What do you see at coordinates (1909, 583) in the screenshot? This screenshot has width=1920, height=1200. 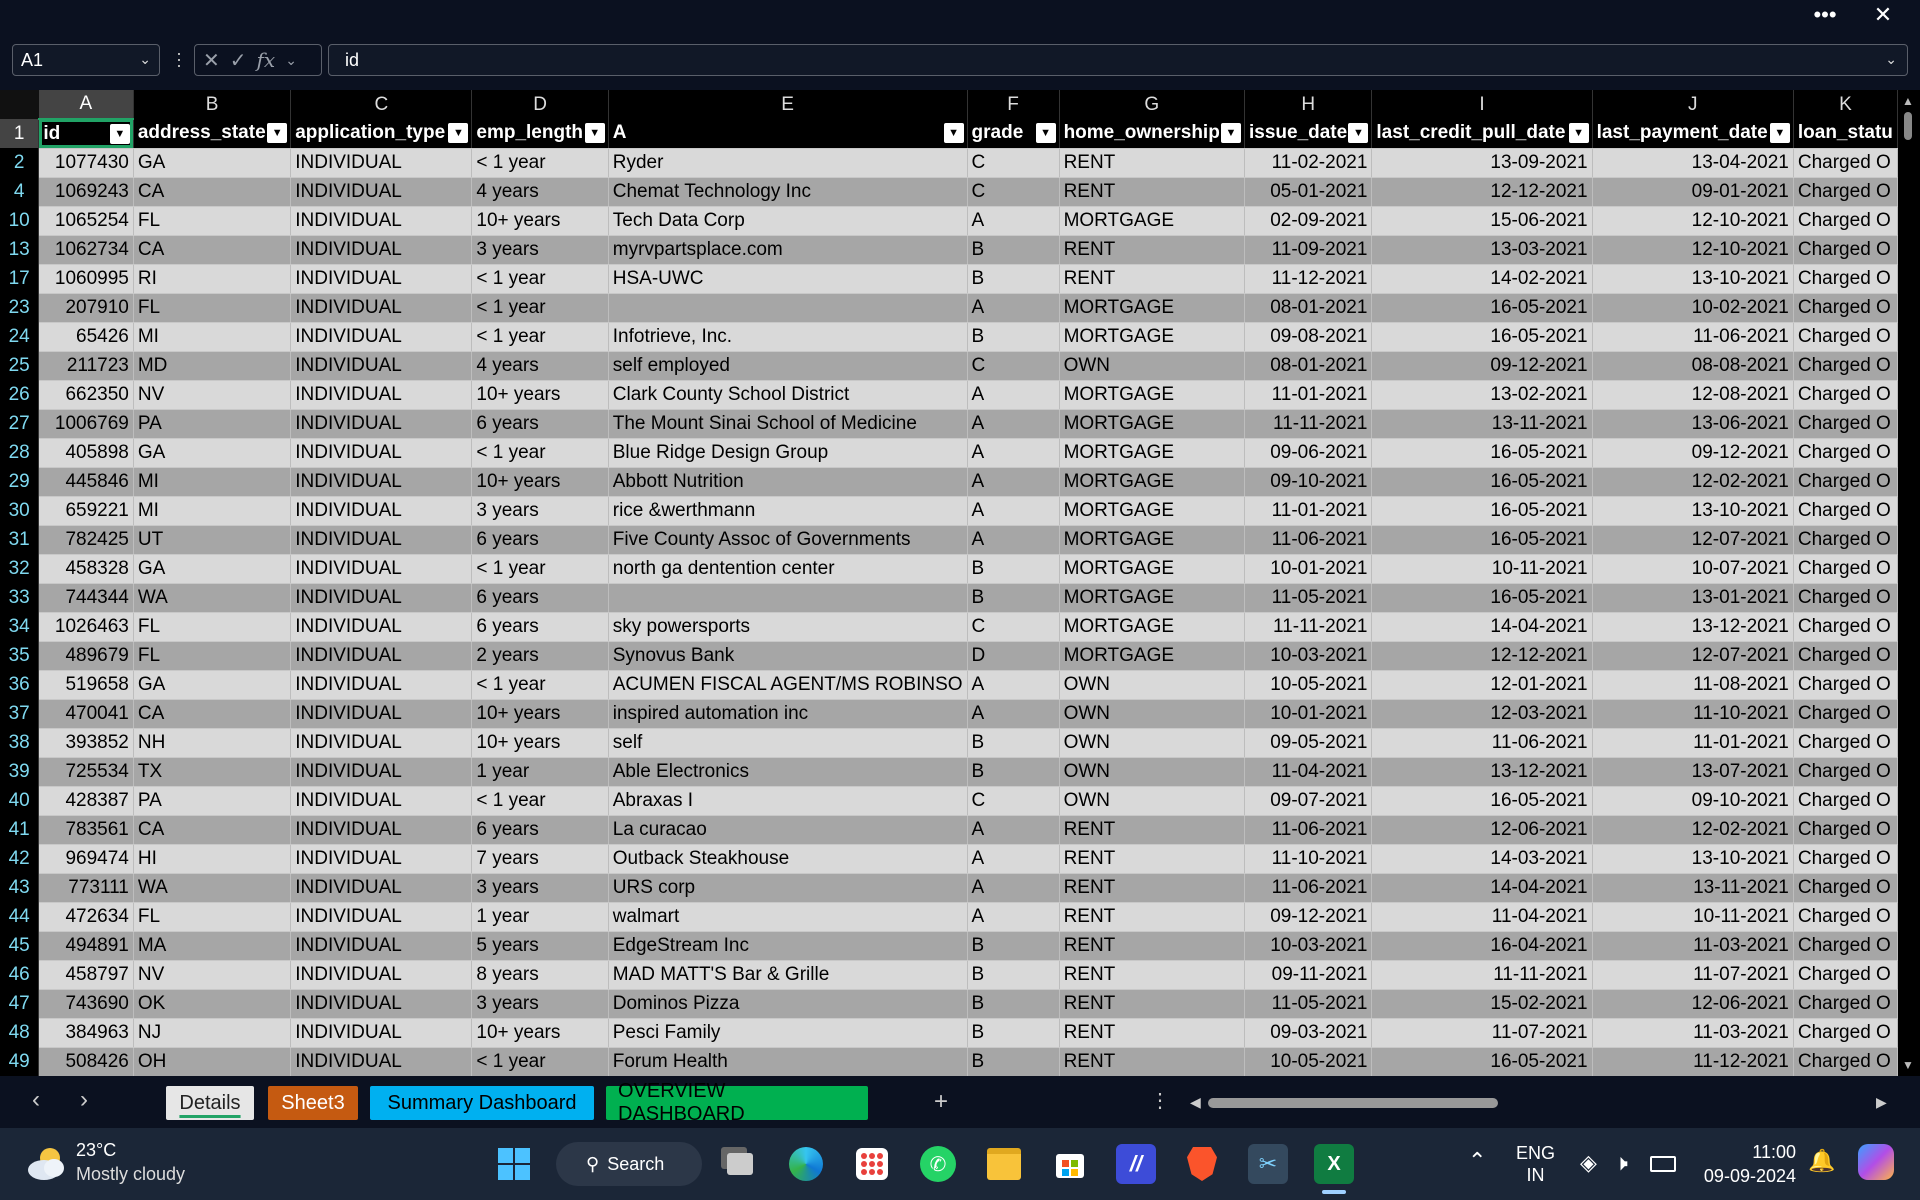 I see `vertical-scrollbar: ▲ ▼` at bounding box center [1909, 583].